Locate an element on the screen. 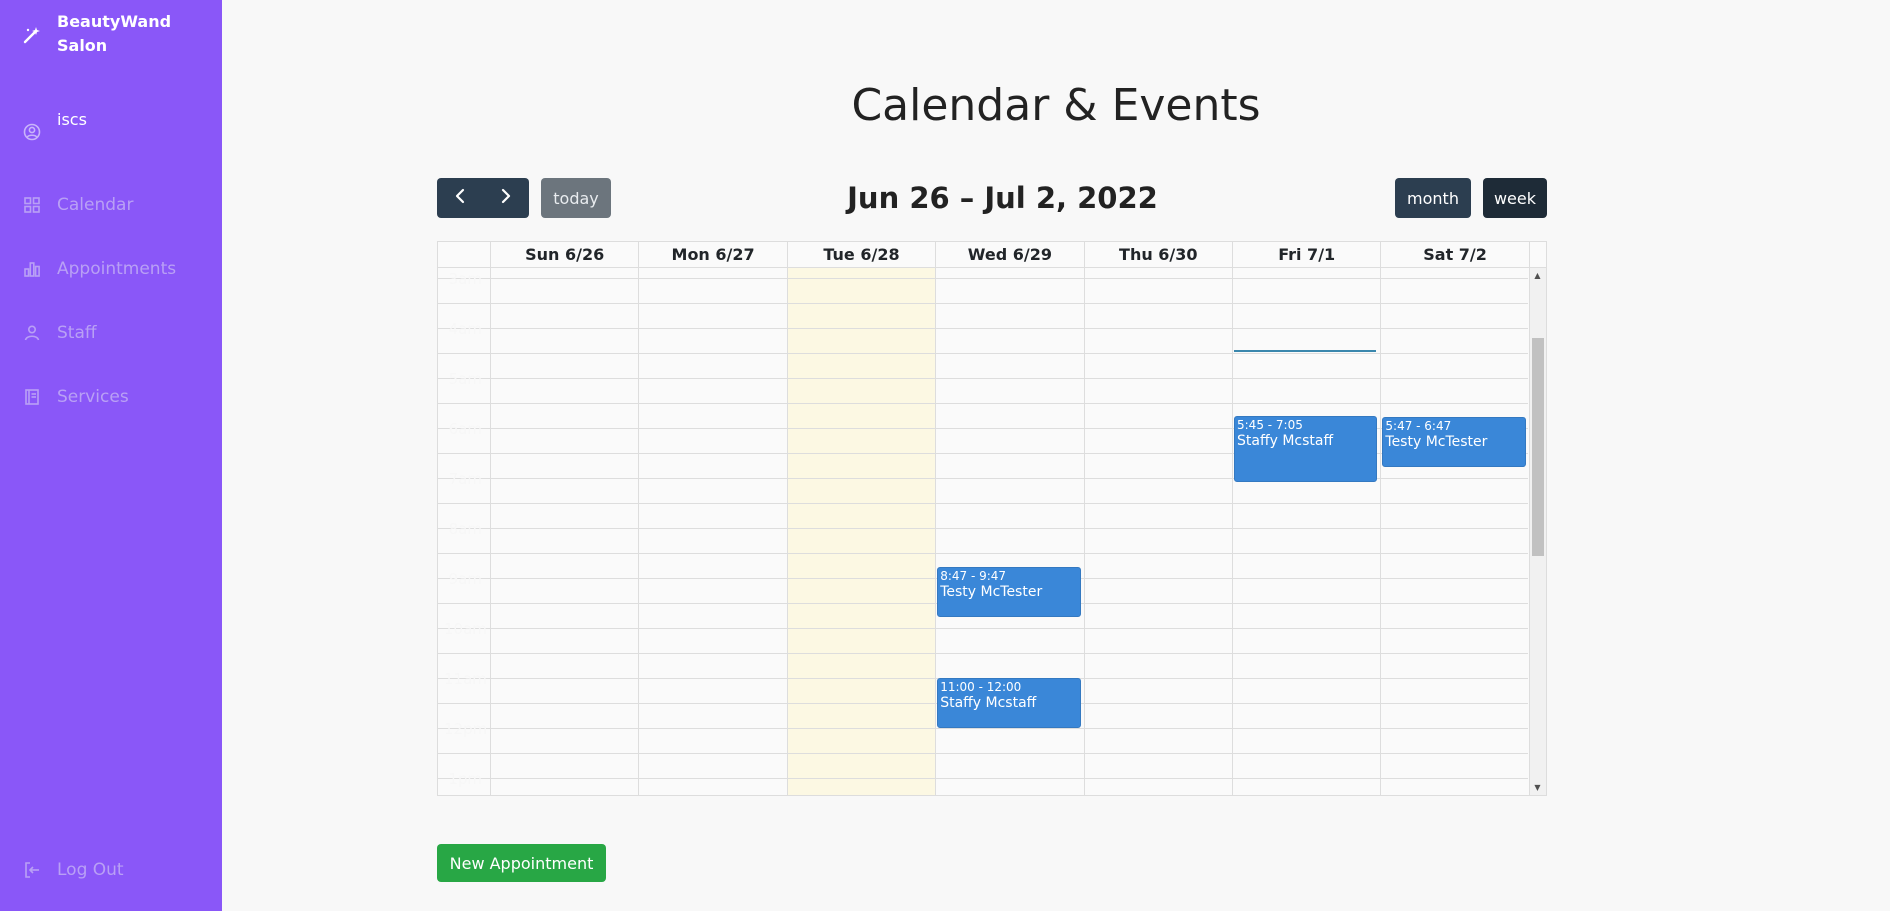 The width and height of the screenshot is (1890, 911). sidebar-item-label: Appointments is located at coordinates (117, 269).